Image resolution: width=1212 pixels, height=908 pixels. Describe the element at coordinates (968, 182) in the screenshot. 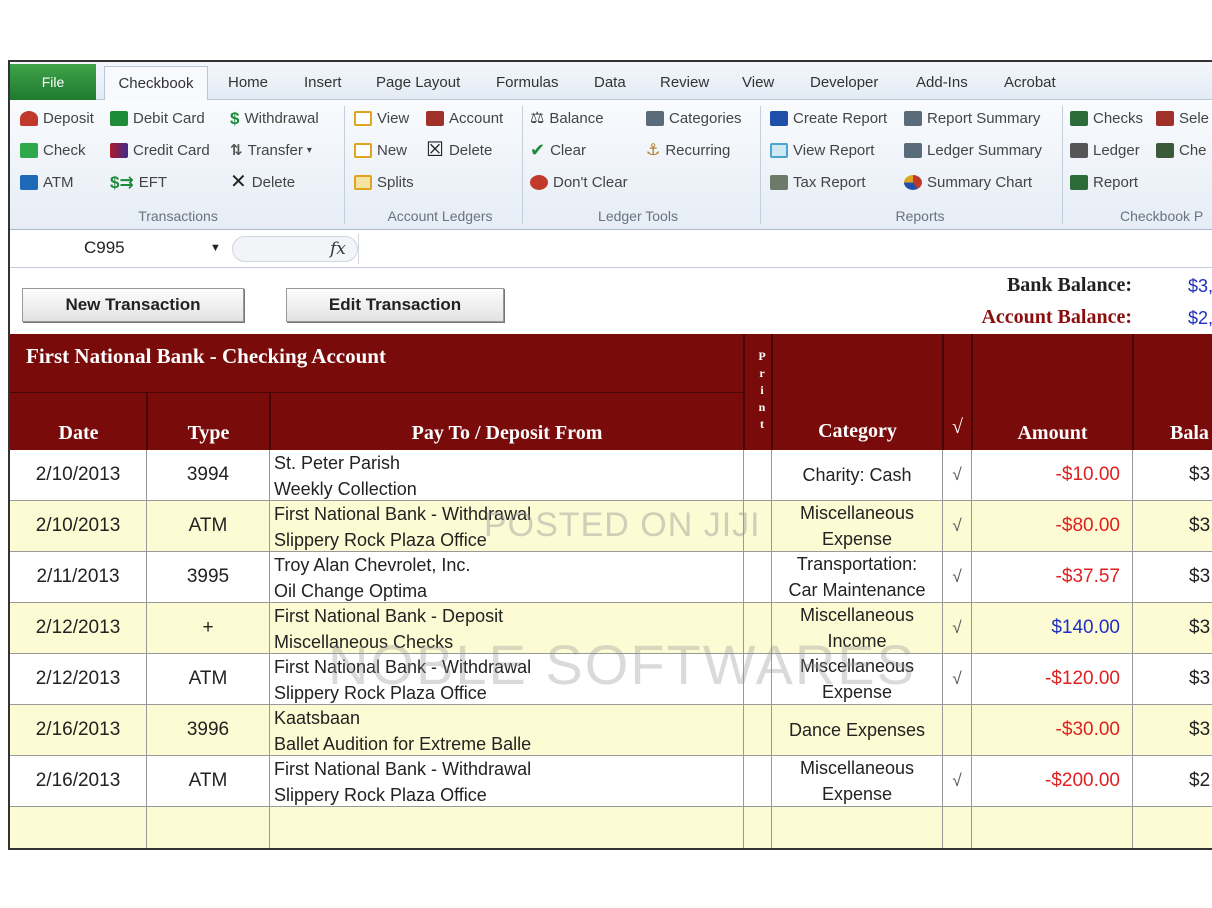

I see `summary-chart-button: Summary Chart` at that location.